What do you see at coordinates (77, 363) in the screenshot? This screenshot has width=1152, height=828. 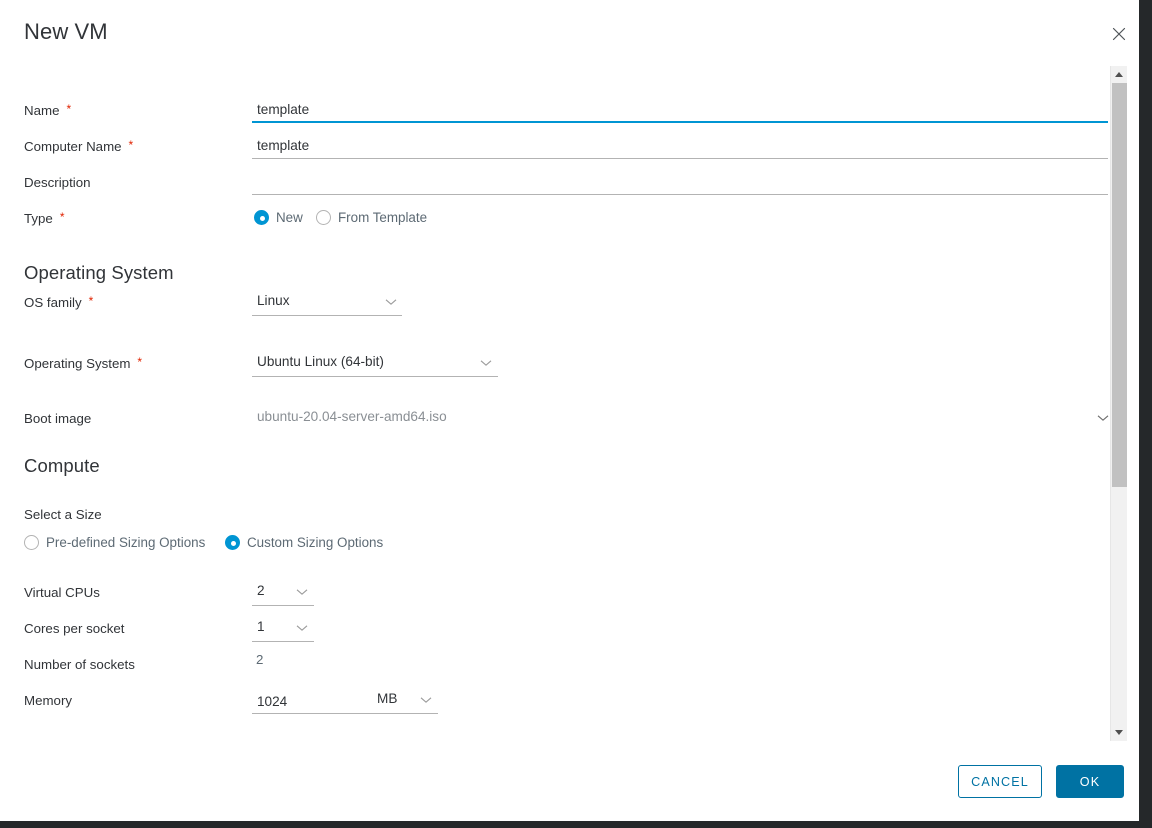 I see `label-operating-system-text: Operating System` at bounding box center [77, 363].